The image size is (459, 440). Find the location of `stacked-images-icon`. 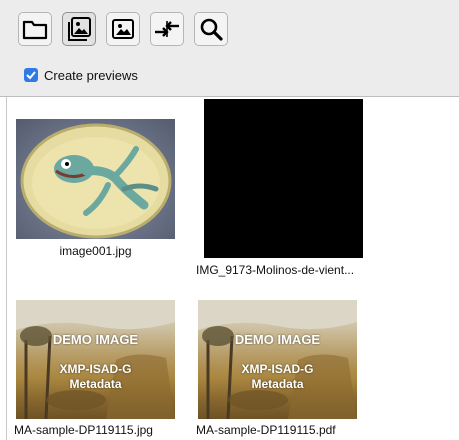

stacked-images-icon is located at coordinates (79, 29).